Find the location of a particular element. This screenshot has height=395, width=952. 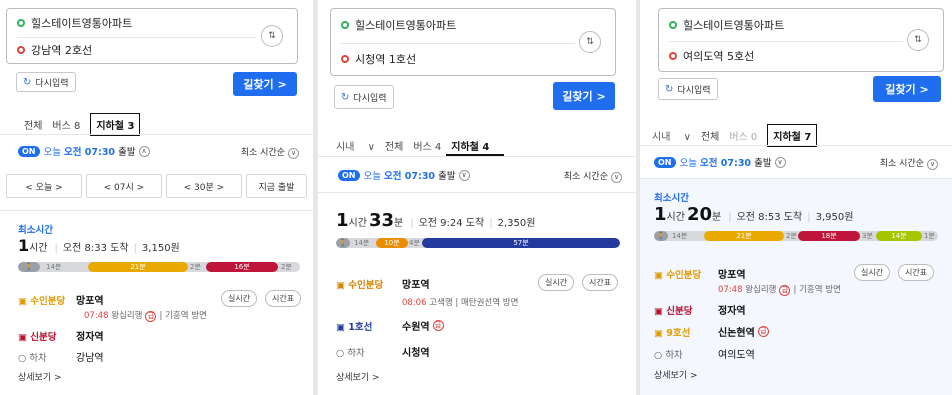

departure-time: 오전 07:30 is located at coordinates (726, 163).